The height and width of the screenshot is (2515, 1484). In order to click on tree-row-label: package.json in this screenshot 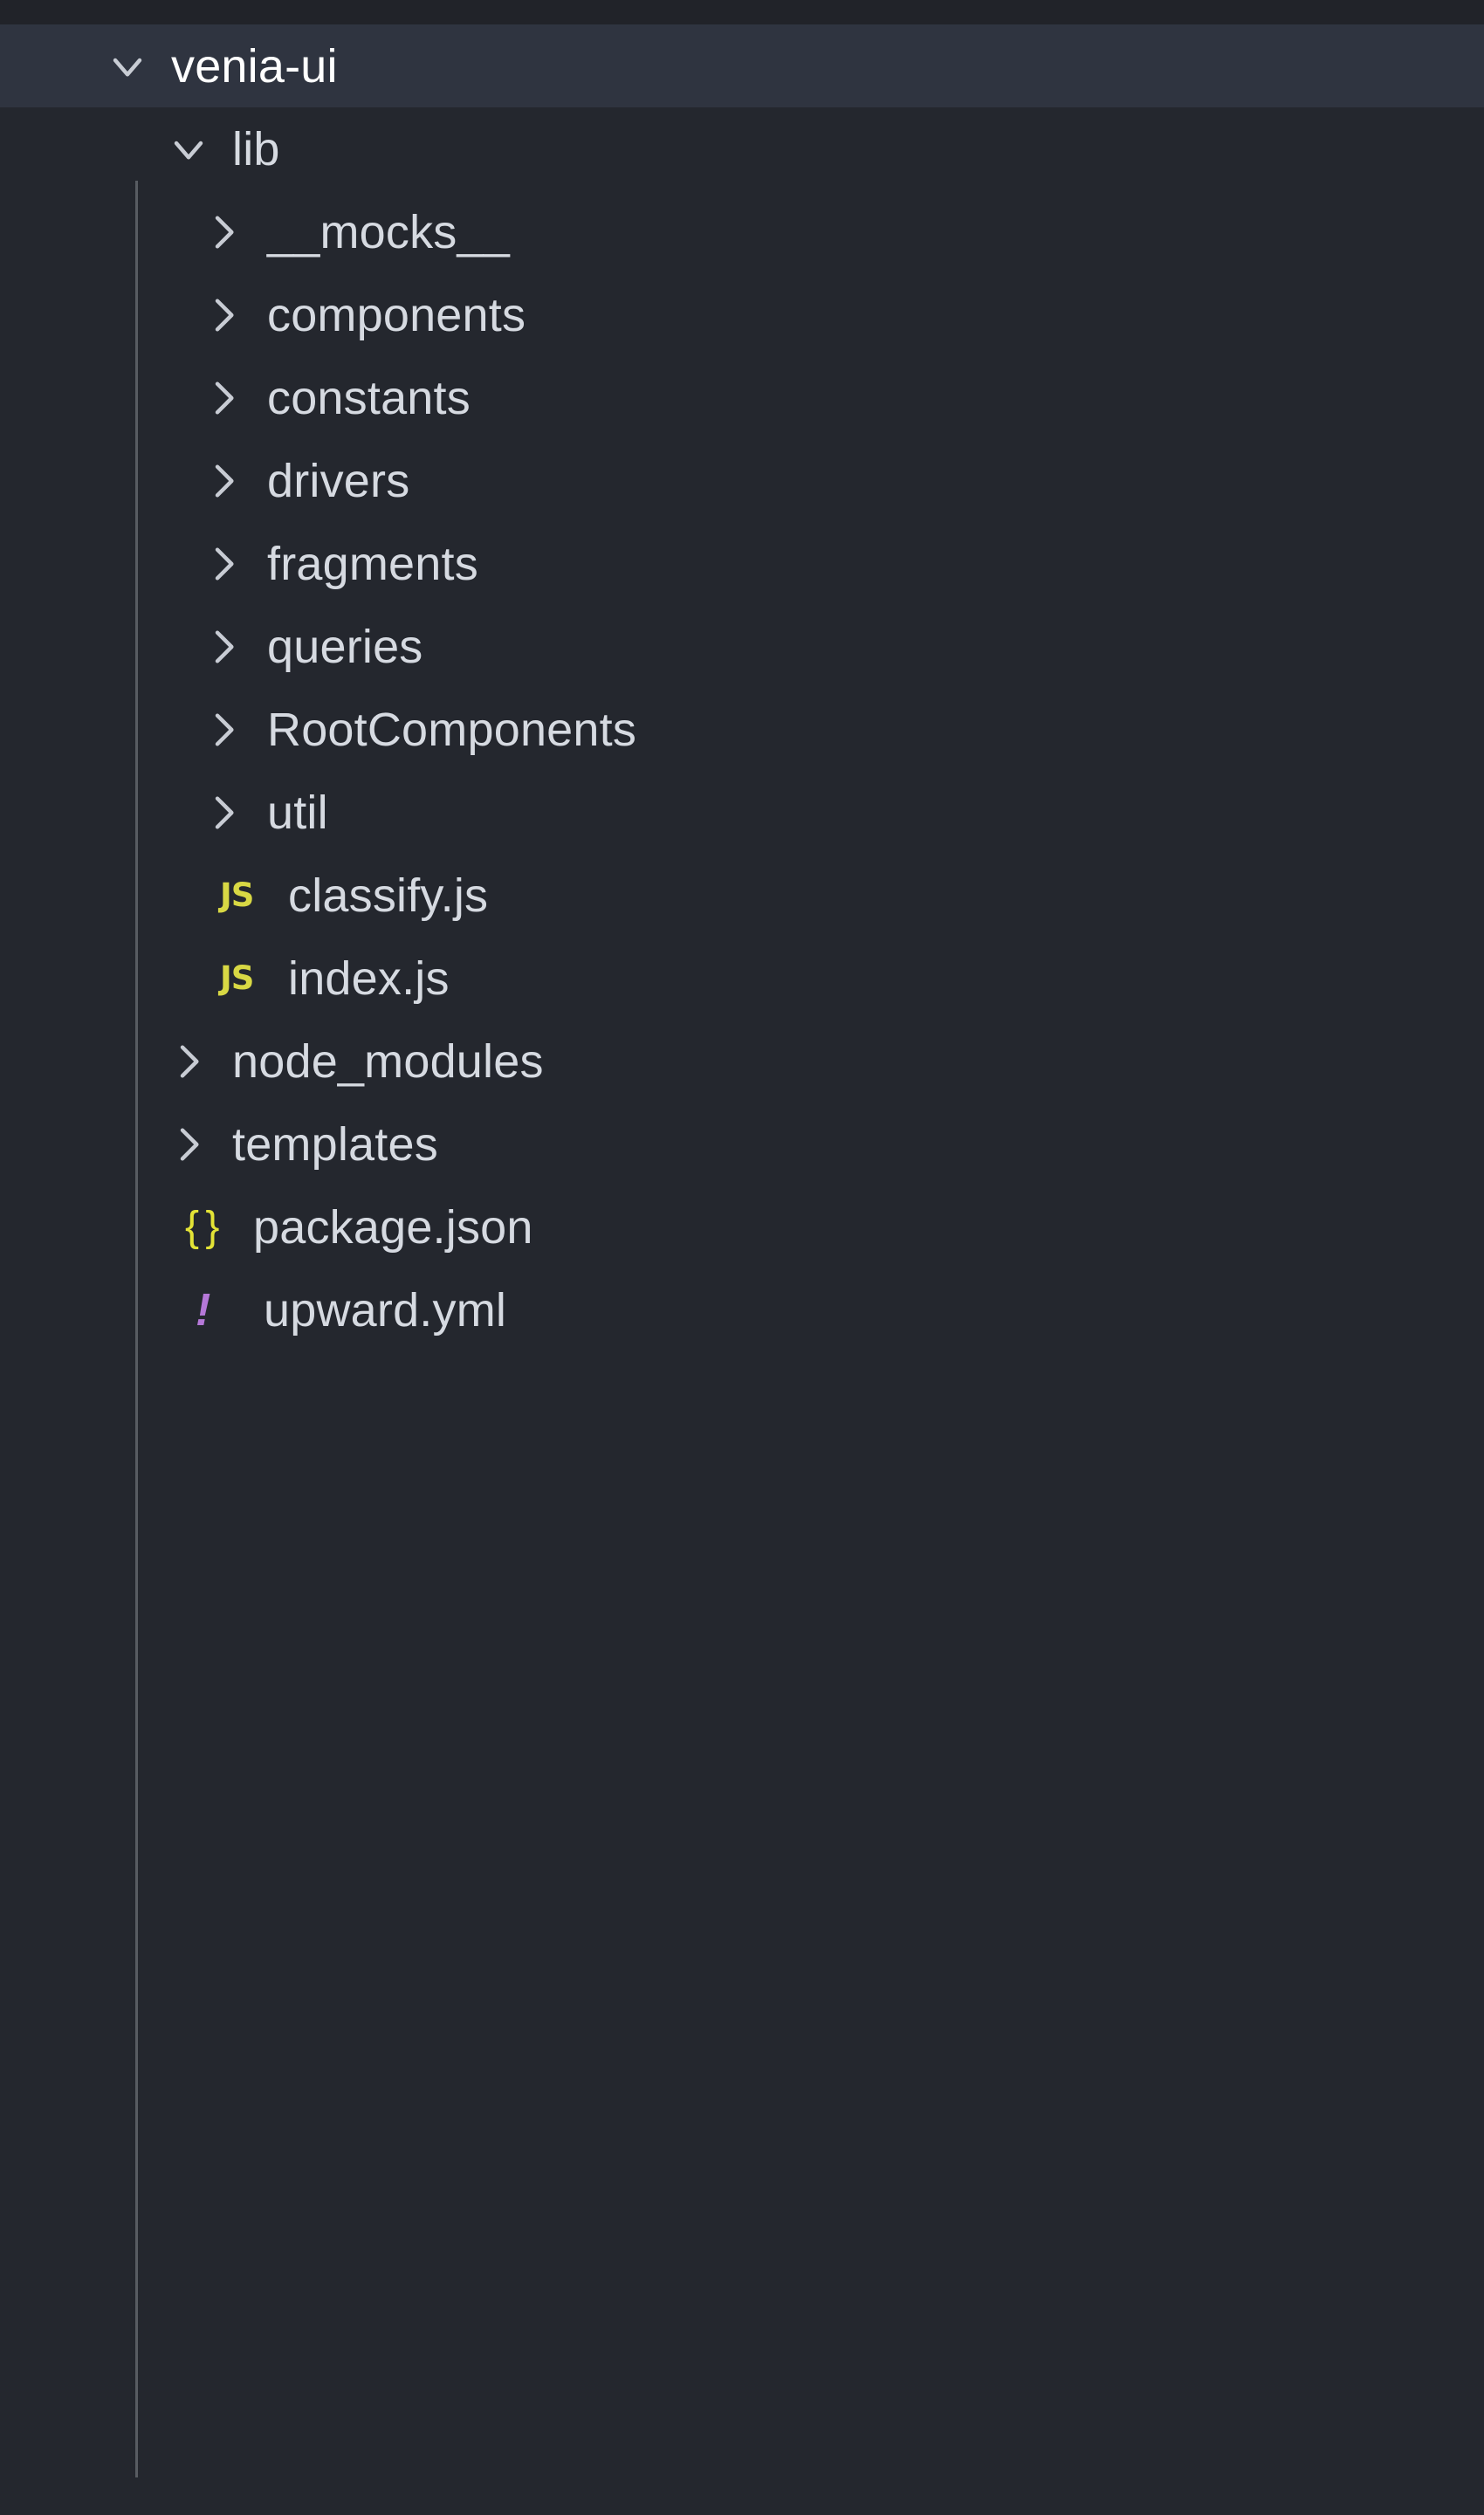, I will do `click(393, 1227)`.